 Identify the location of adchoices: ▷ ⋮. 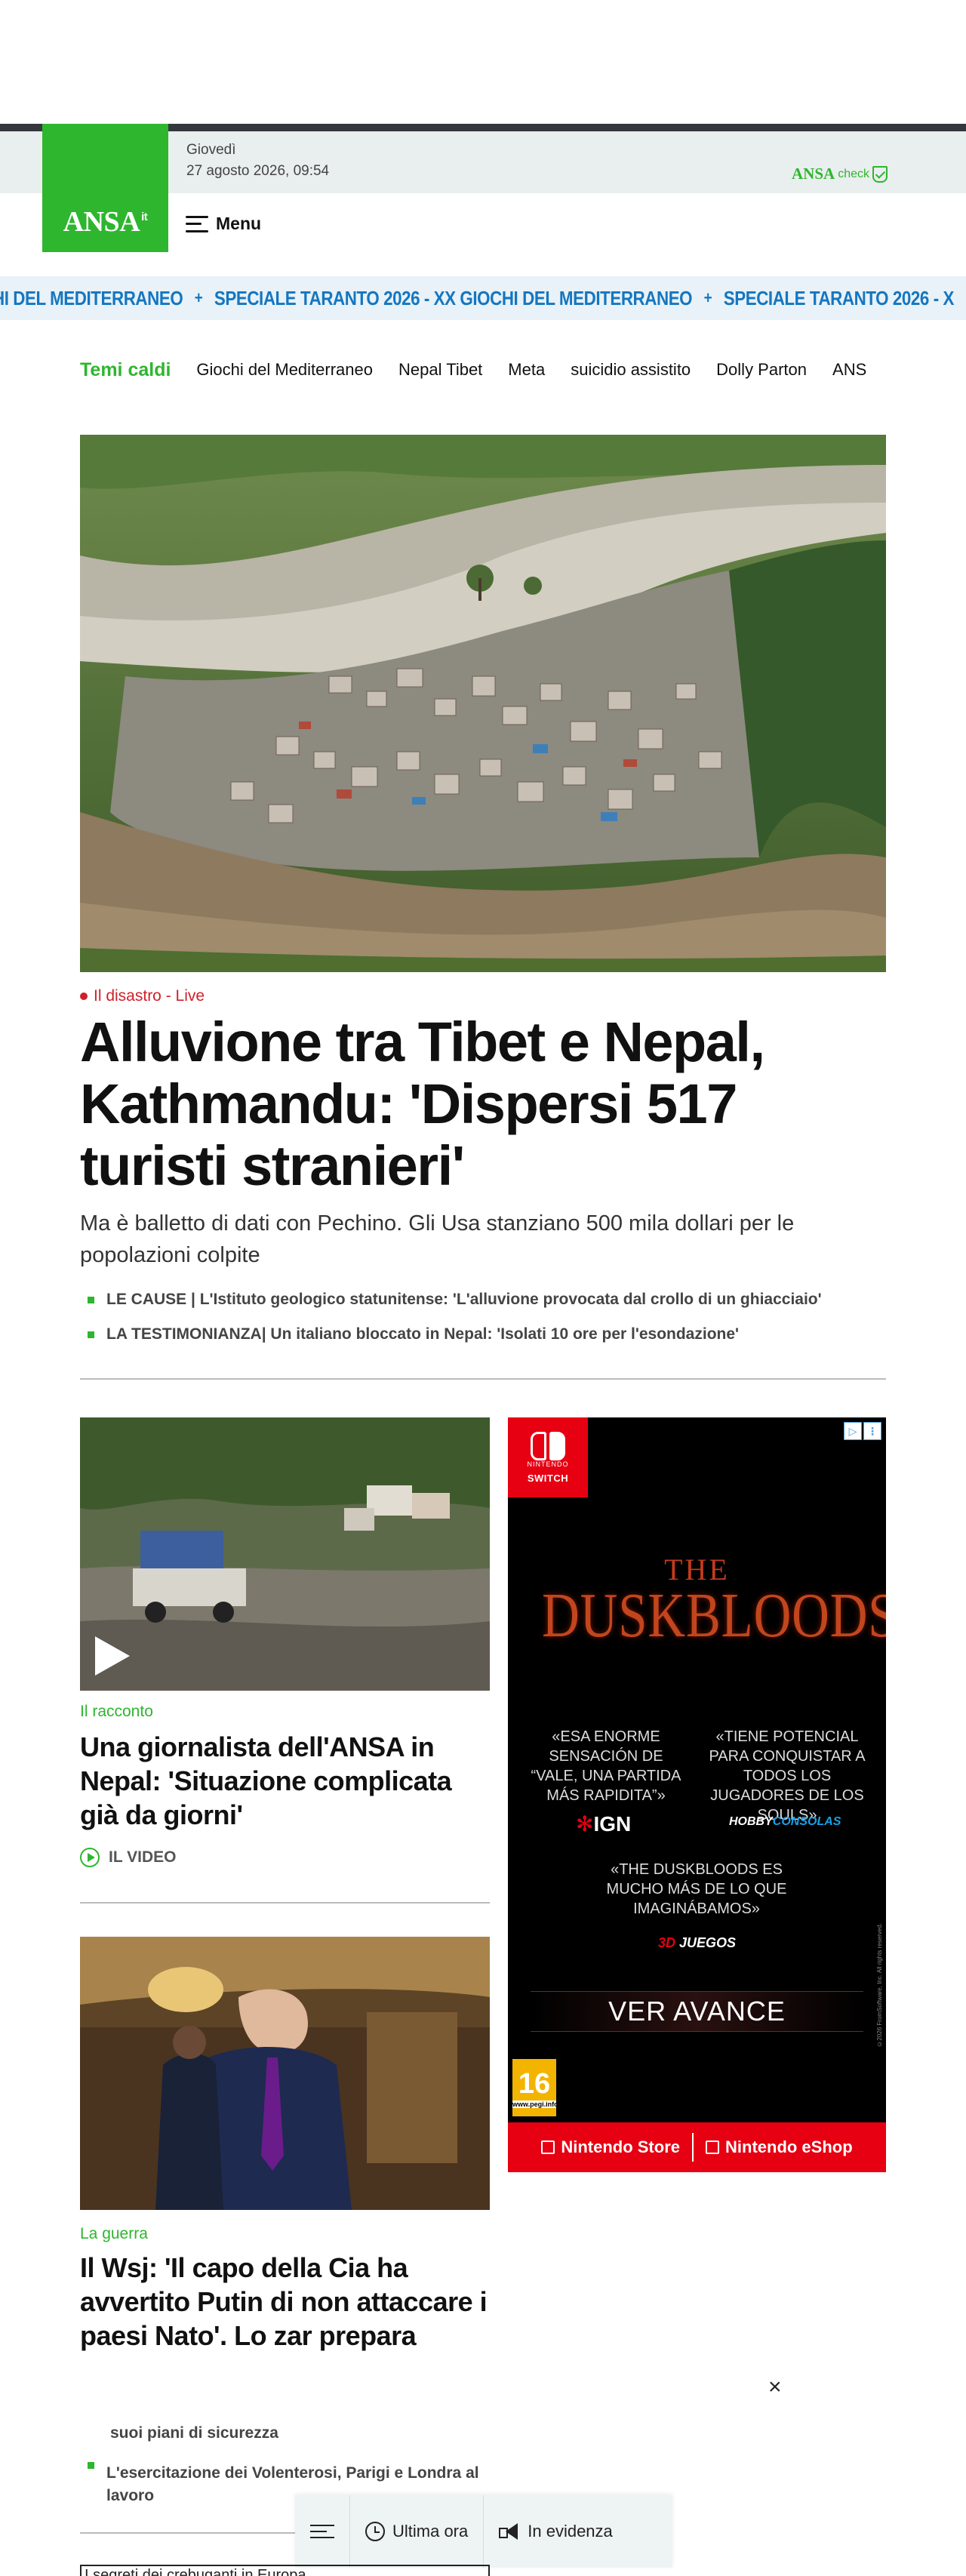
(862, 1431).